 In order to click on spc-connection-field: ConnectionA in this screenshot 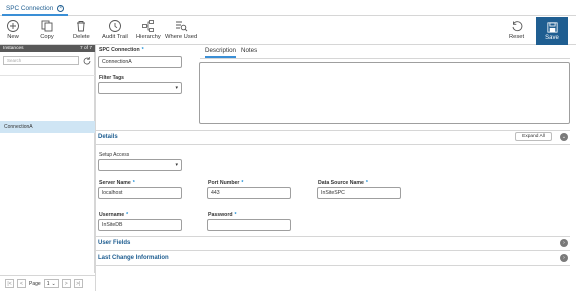, I will do `click(140, 62)`.